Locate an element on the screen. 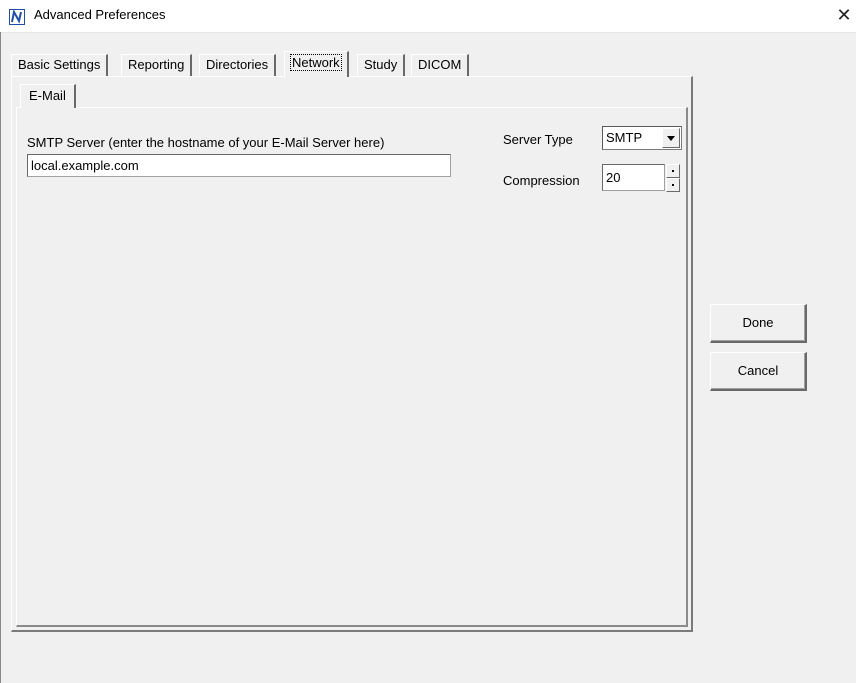 The height and width of the screenshot is (683, 856). window-title: Advanced Preferences is located at coordinates (100, 14).